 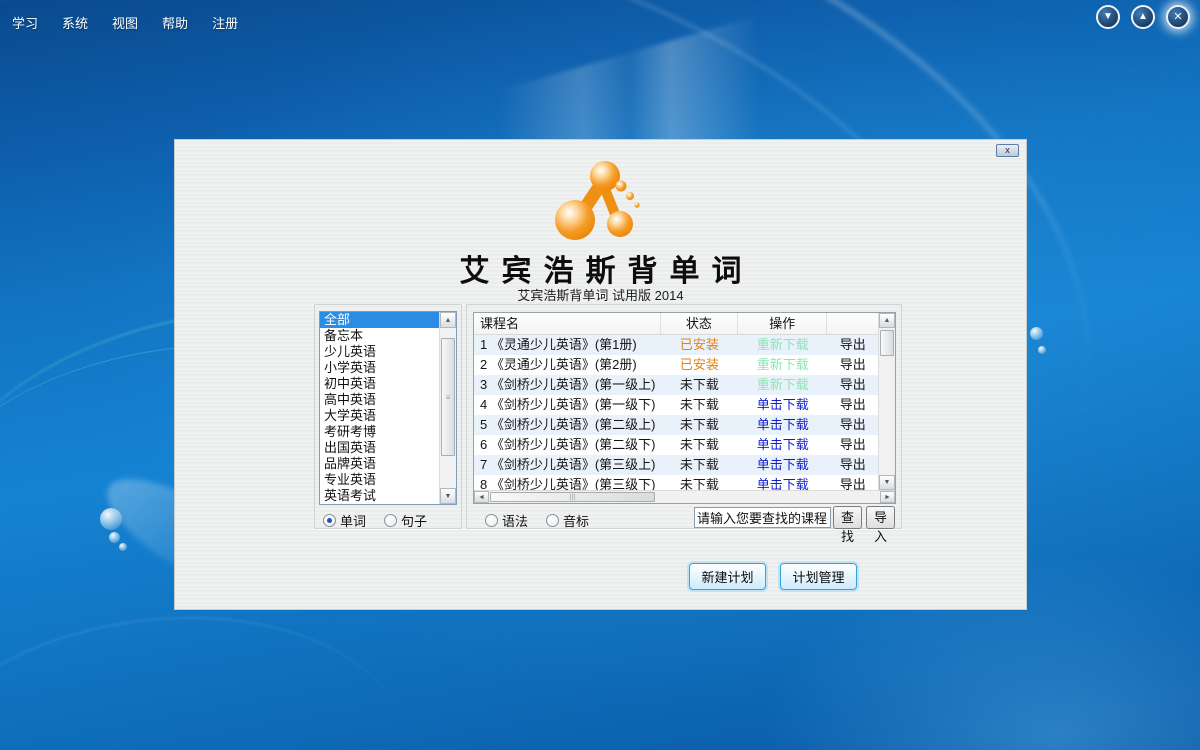 I want to click on import-button: 导入, so click(x=880, y=525).